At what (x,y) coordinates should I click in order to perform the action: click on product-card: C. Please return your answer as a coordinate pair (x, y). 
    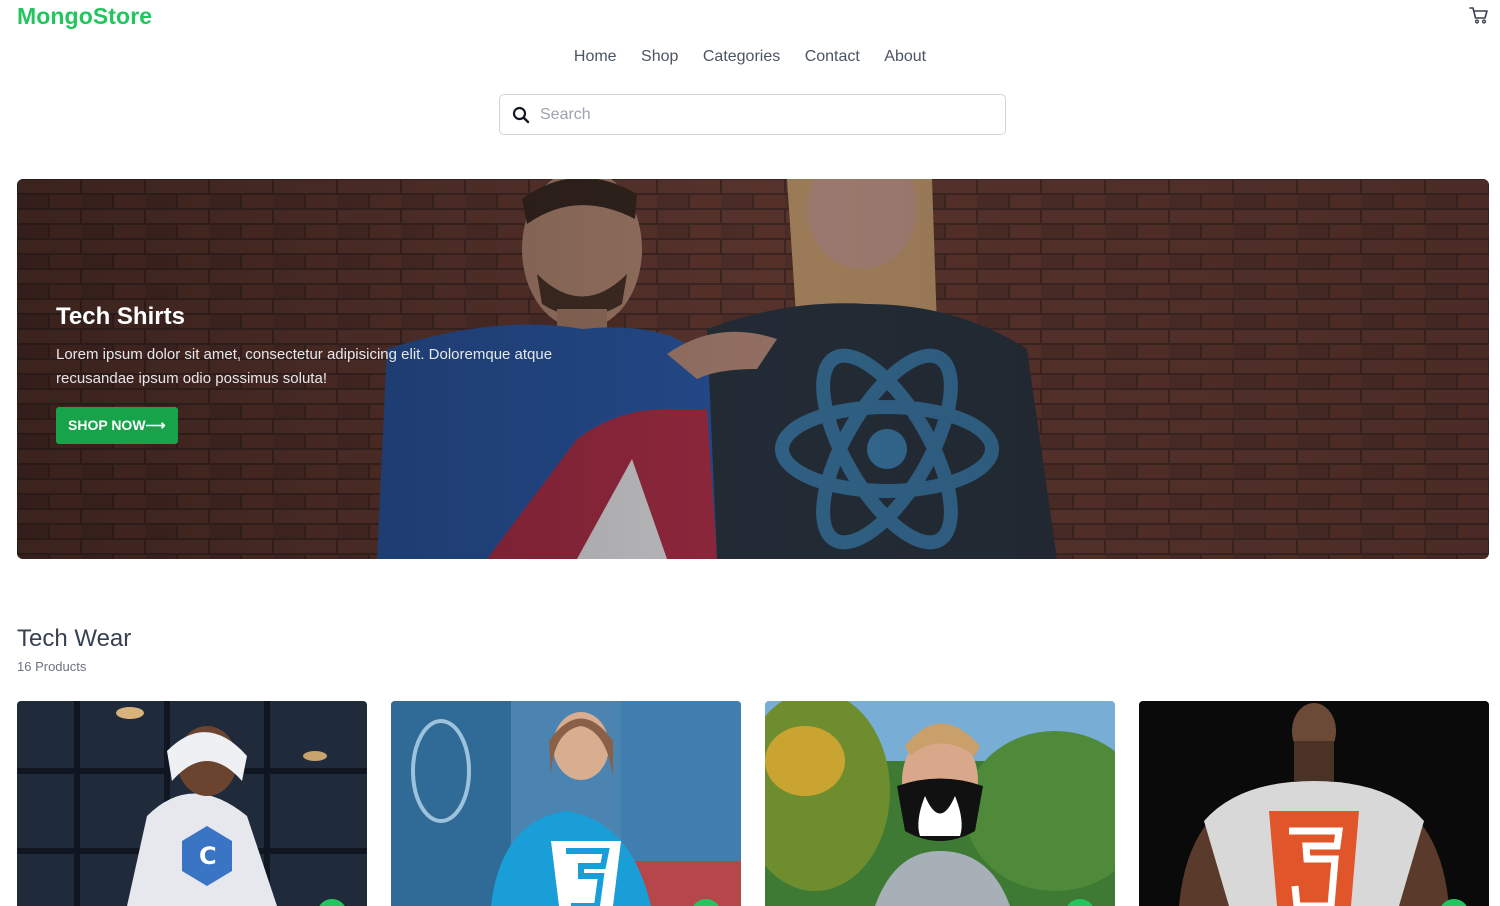
    Looking at the image, I should click on (192, 803).